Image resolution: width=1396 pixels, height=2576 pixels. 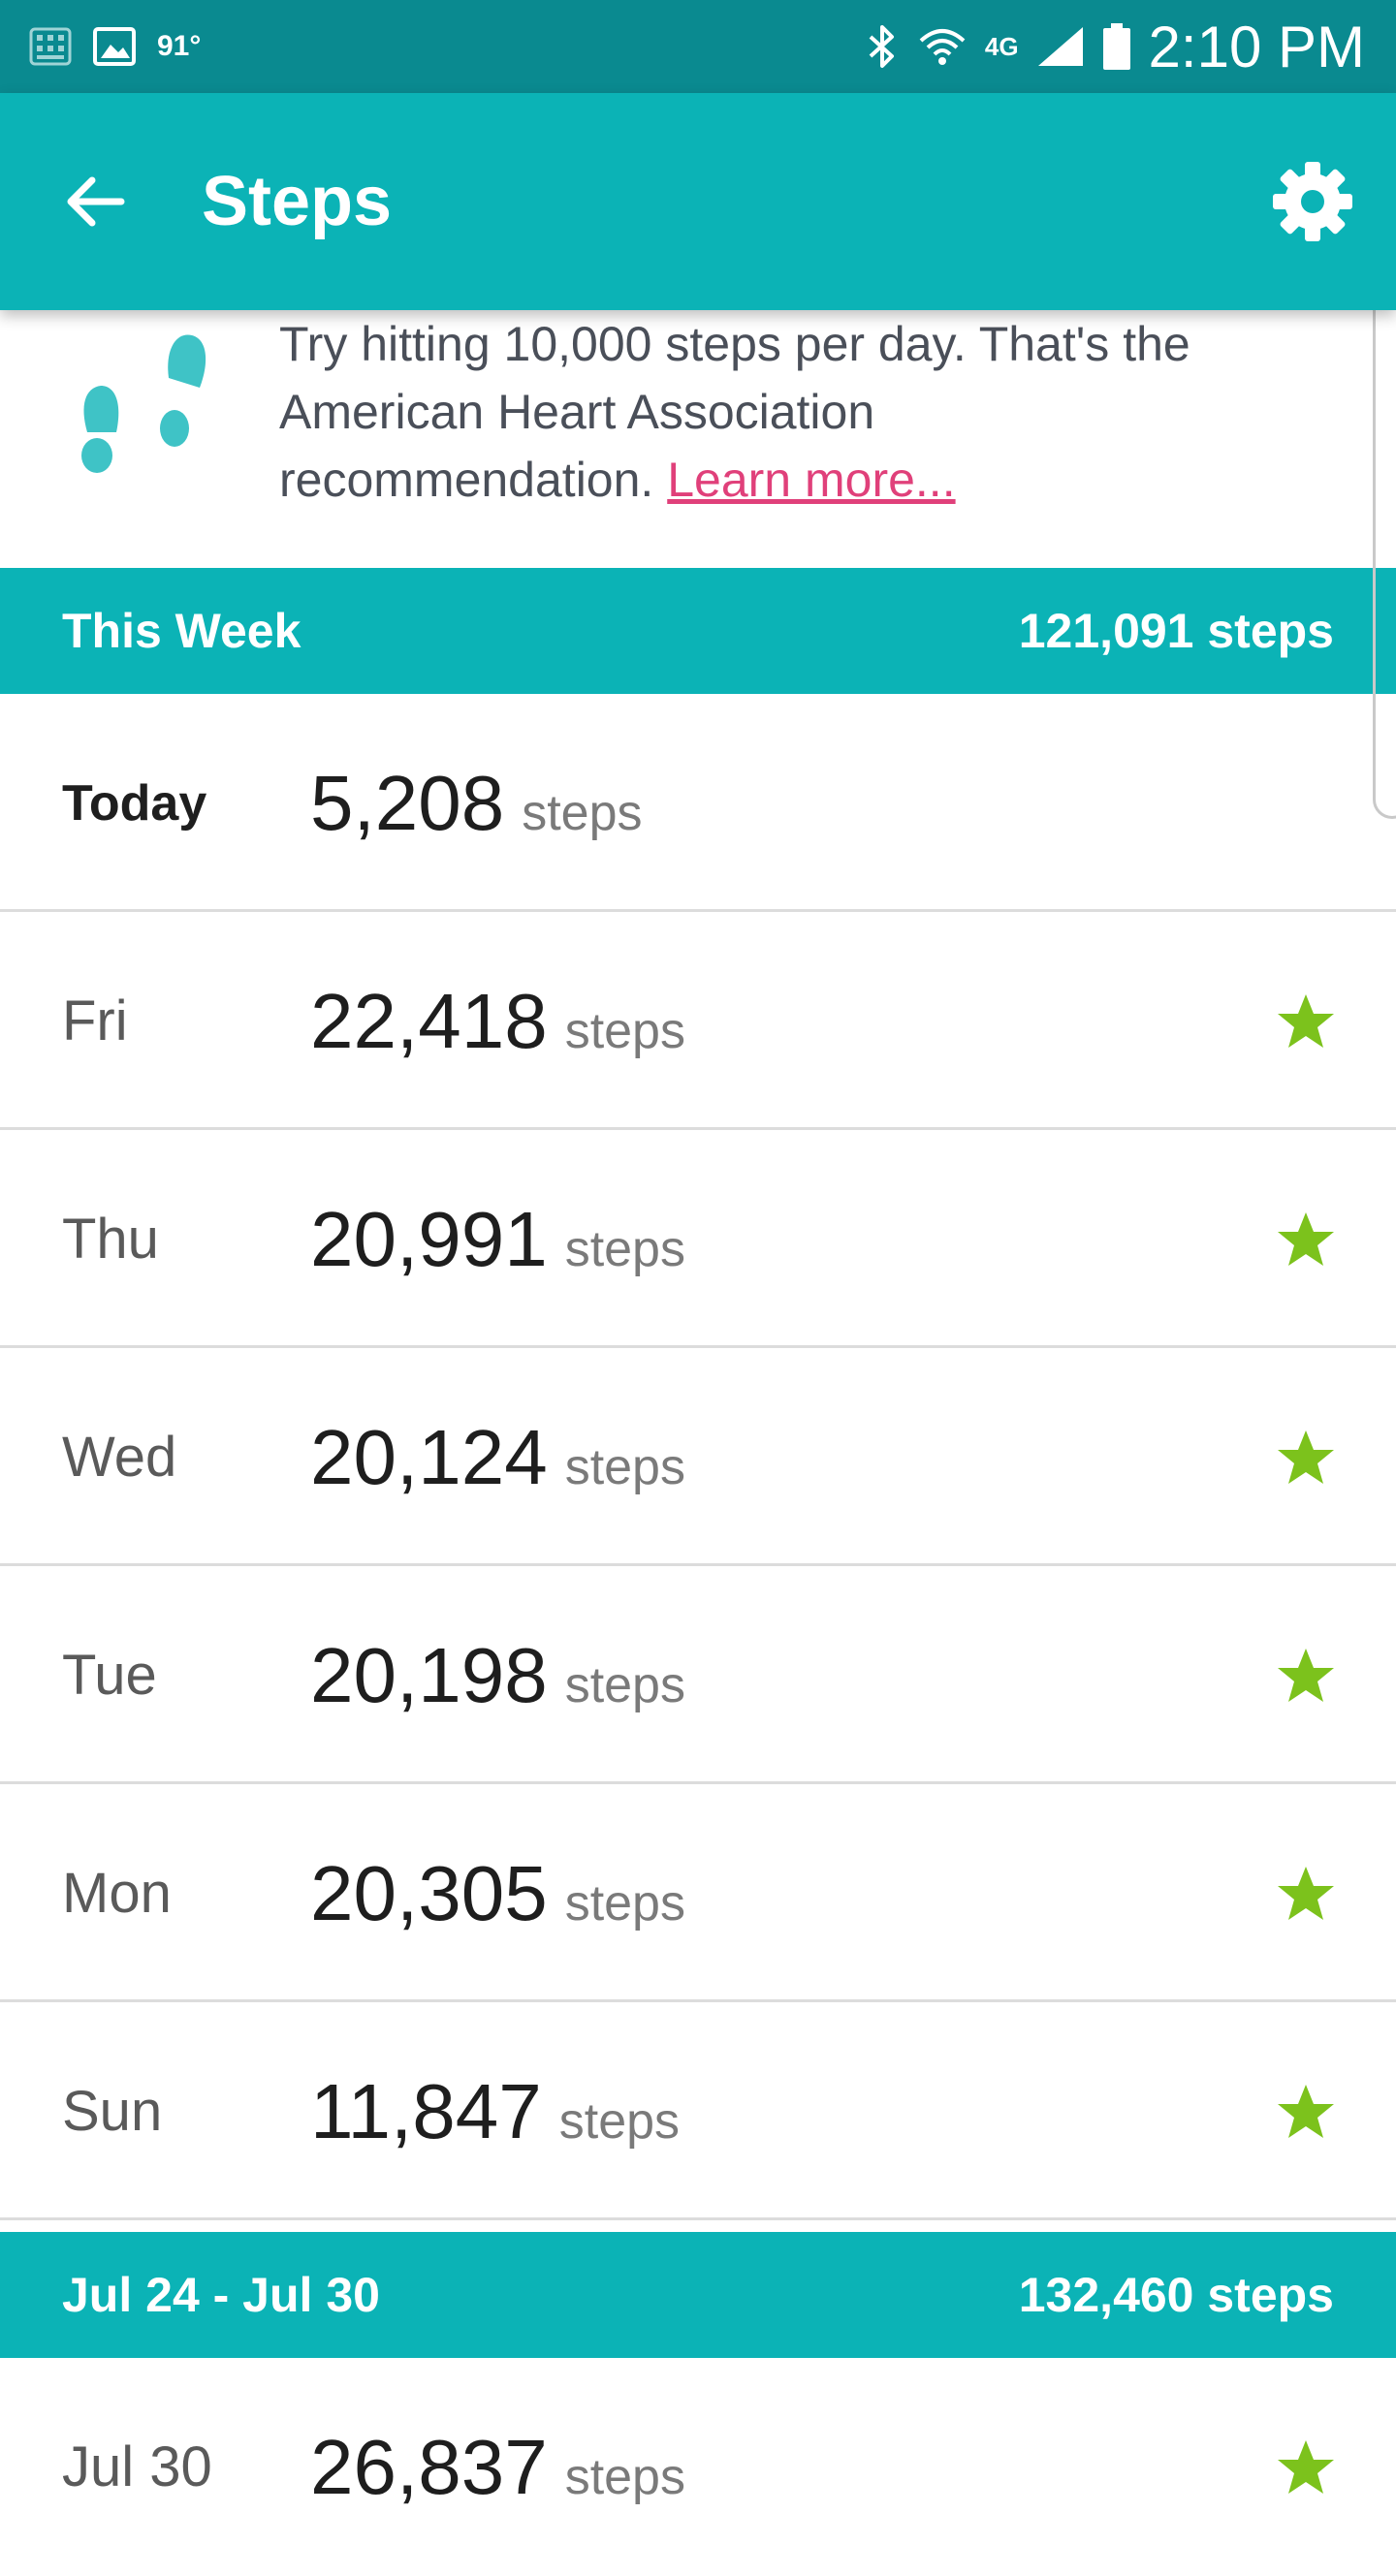 What do you see at coordinates (942, 47) in the screenshot?
I see `wifi-icon` at bounding box center [942, 47].